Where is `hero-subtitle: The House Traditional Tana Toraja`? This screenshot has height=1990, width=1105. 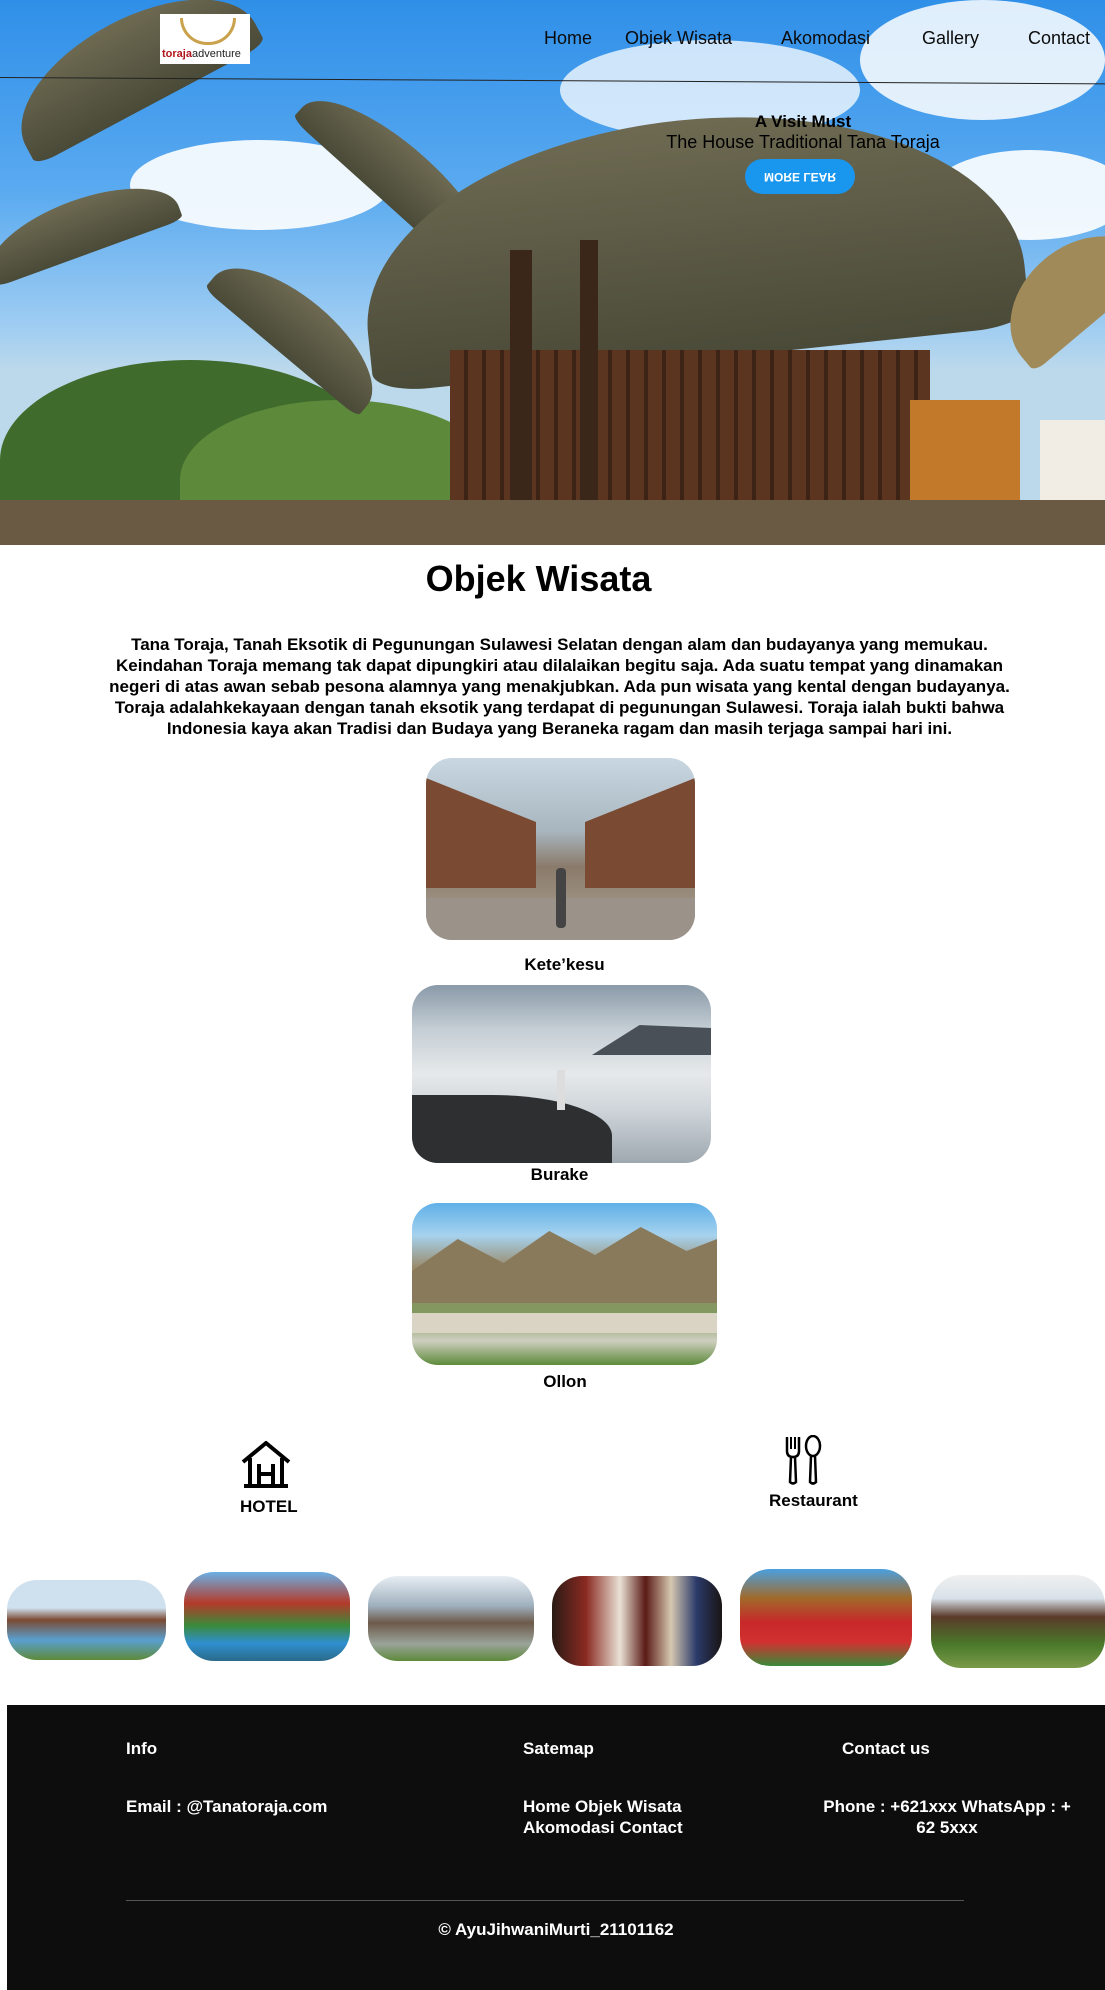 hero-subtitle: The House Traditional Tana Toraja is located at coordinates (803, 142).